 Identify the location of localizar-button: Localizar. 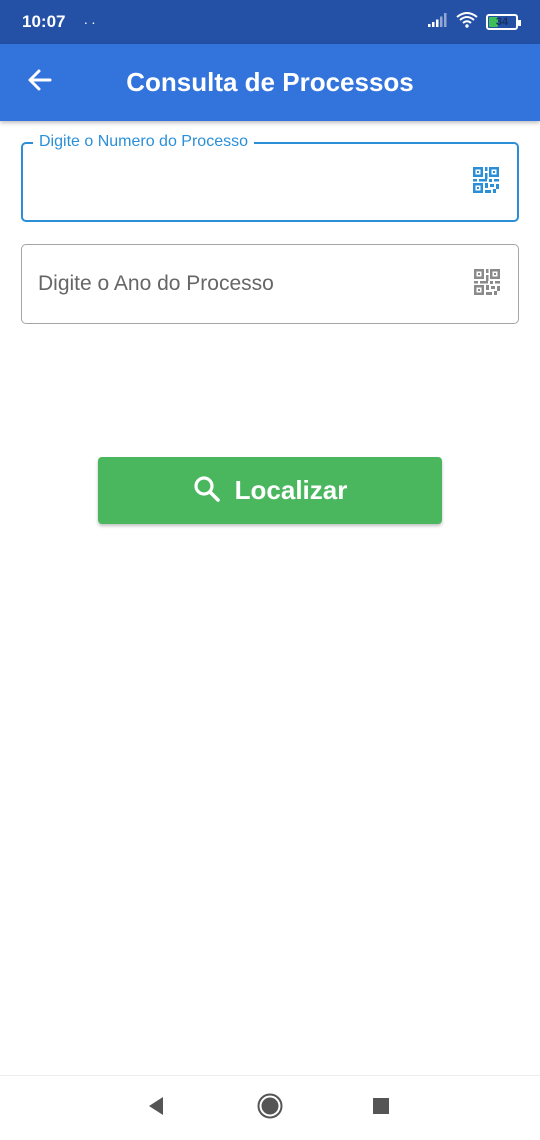
(270, 490).